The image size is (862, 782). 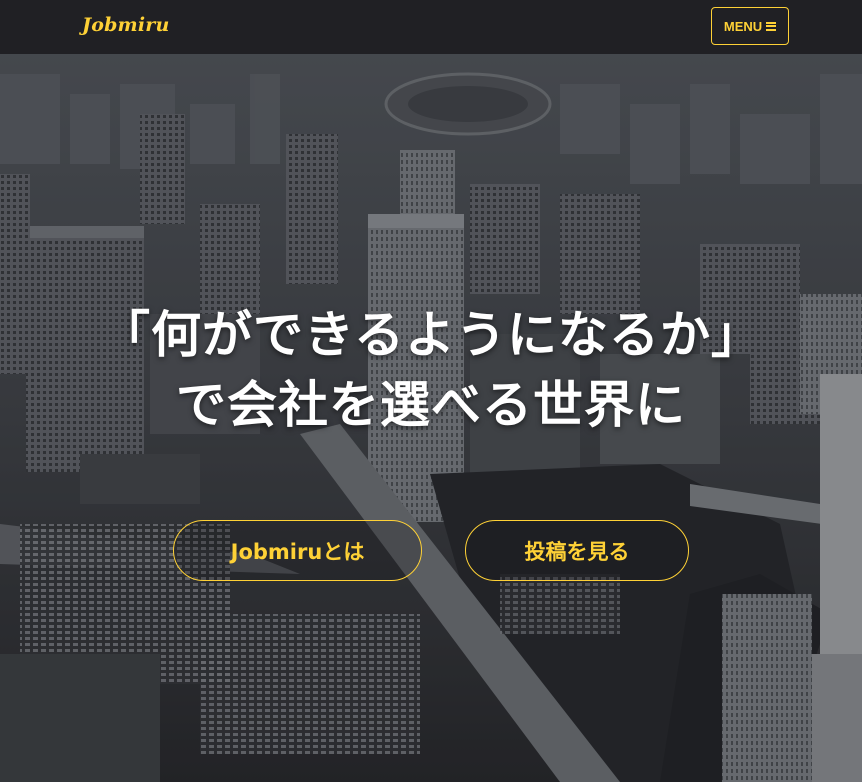 What do you see at coordinates (743, 26) in the screenshot?
I see `menu-button-label: MENU` at bounding box center [743, 26].